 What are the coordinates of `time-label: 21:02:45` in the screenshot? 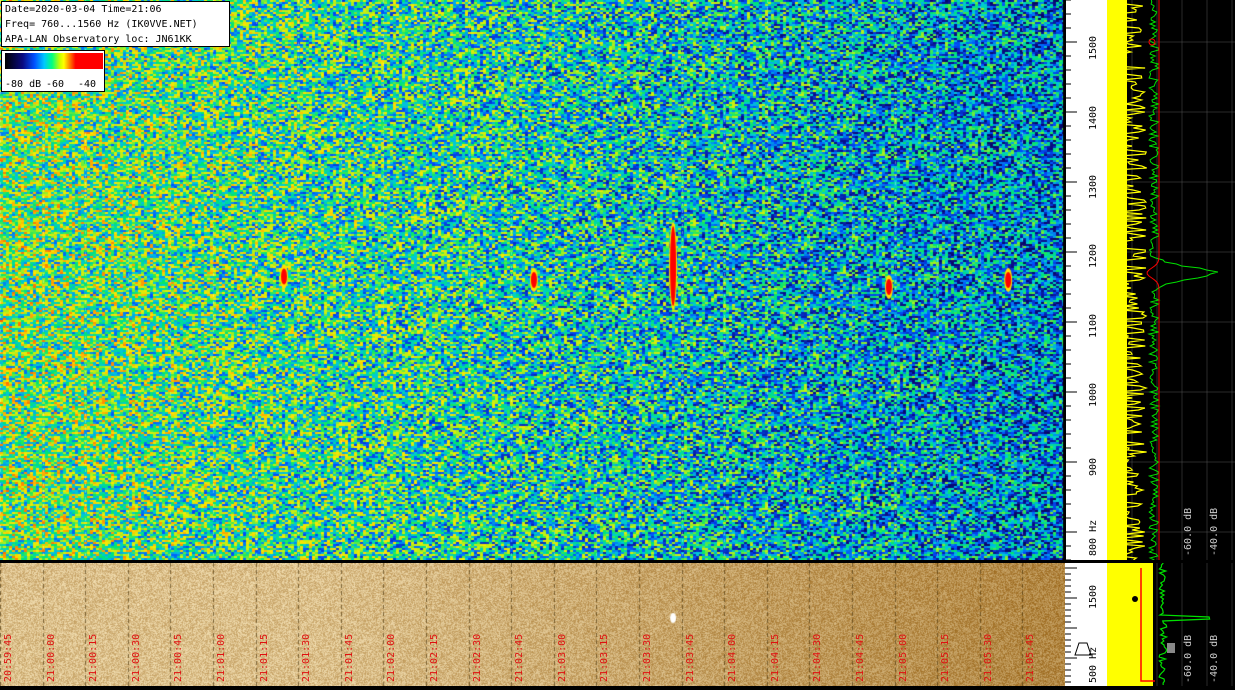 It's located at (519, 657).